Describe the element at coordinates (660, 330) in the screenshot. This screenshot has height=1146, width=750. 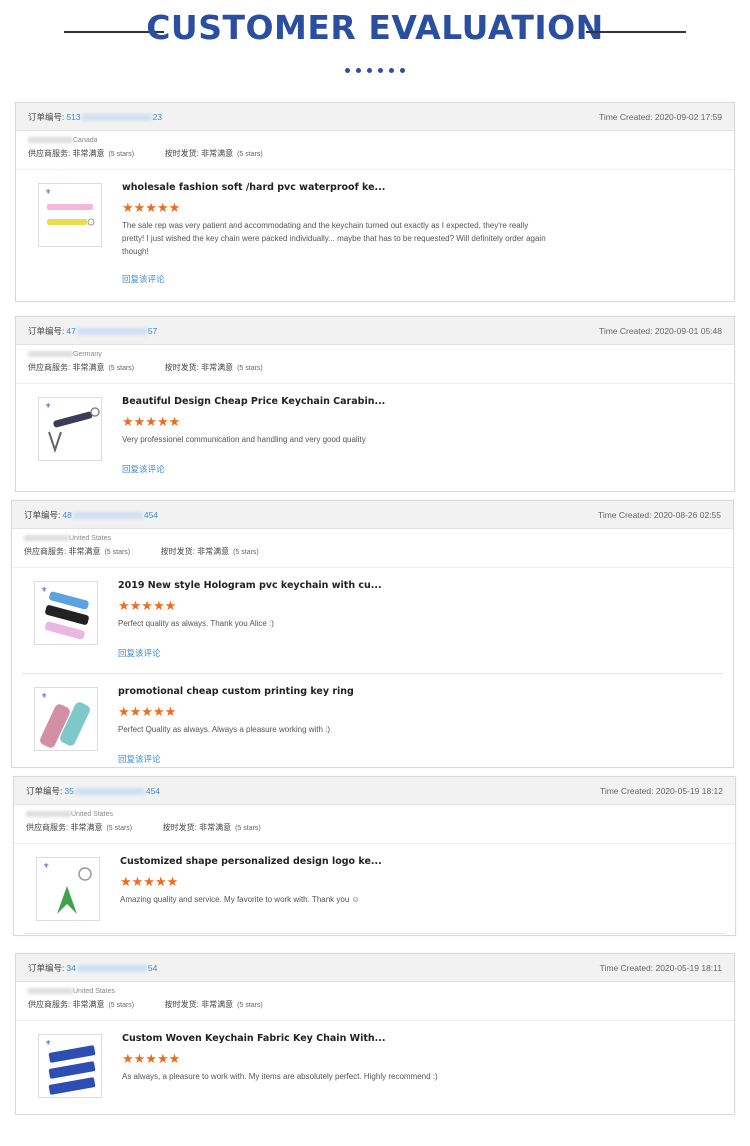
I see `time-created: Time Created: 2020-09-01 05:48` at that location.